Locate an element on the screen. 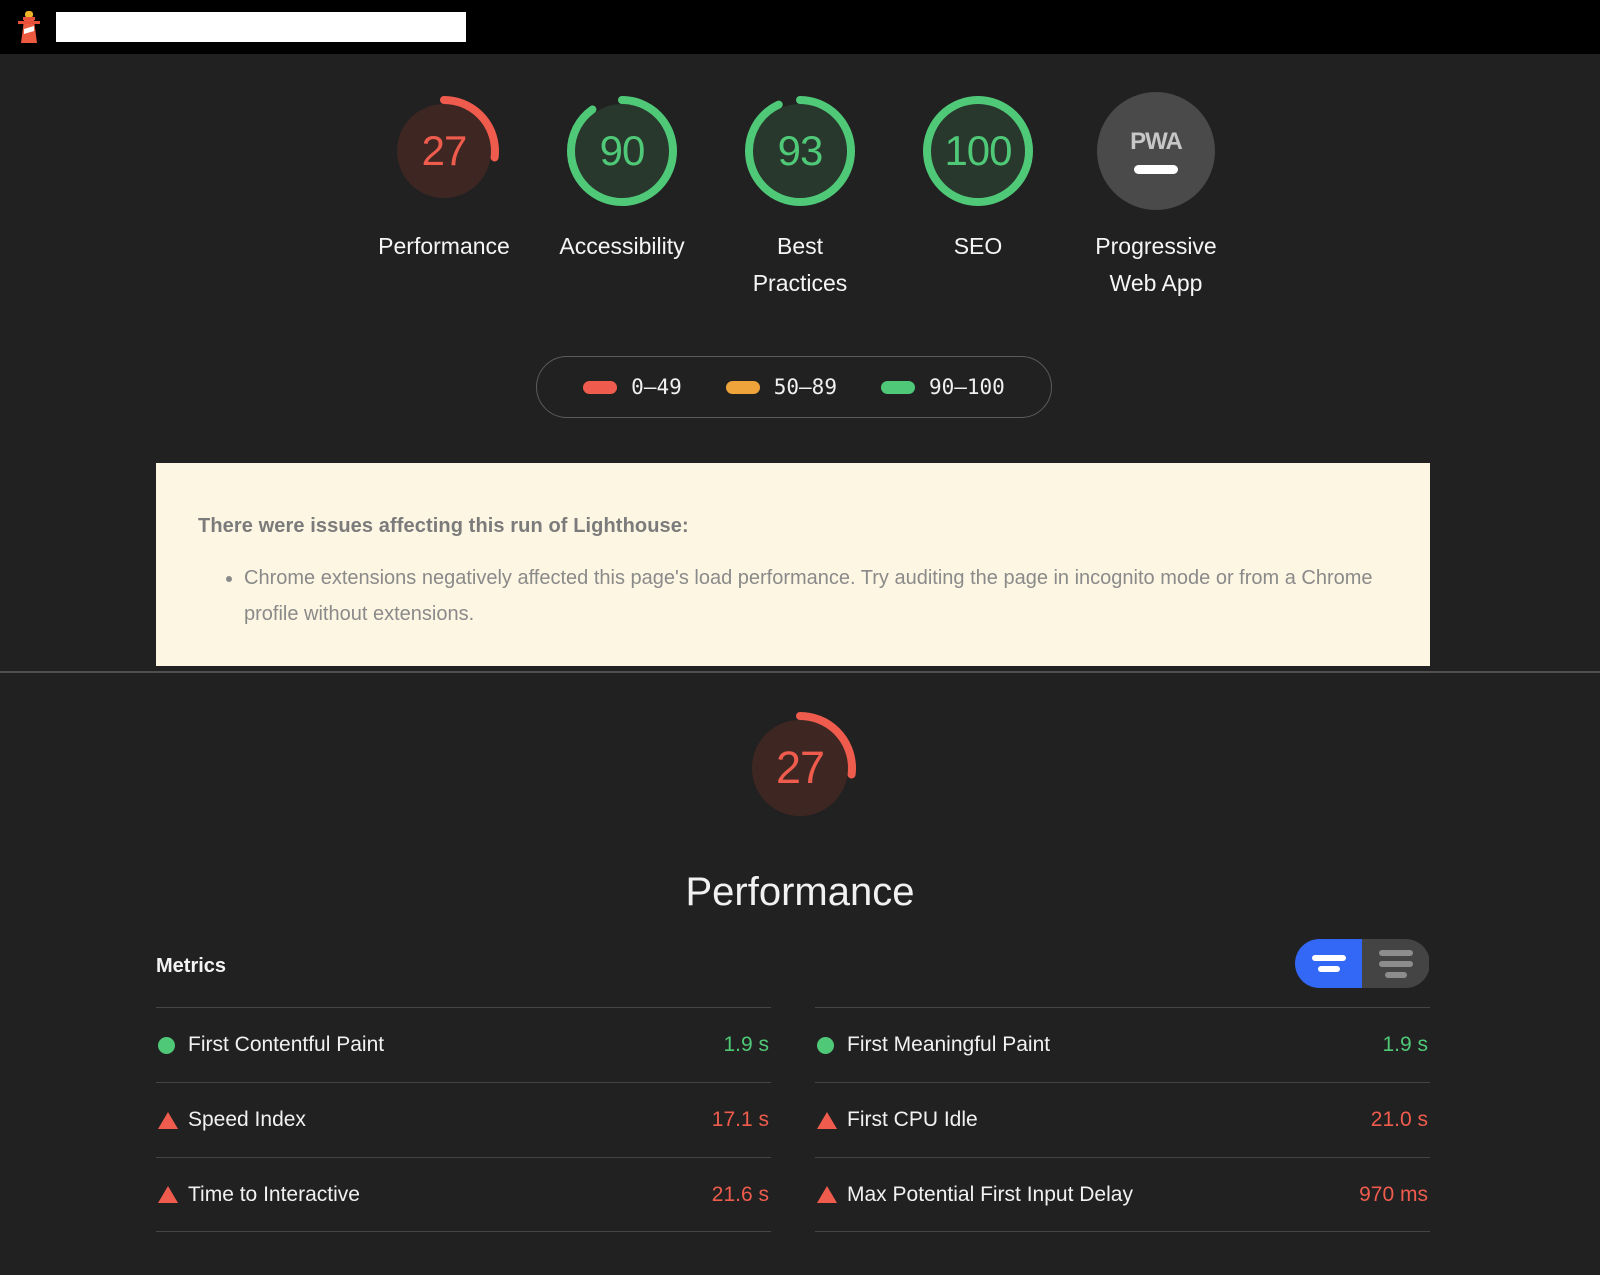 The image size is (1600, 1275). metrics-view-toggle is located at coordinates (1362, 963).